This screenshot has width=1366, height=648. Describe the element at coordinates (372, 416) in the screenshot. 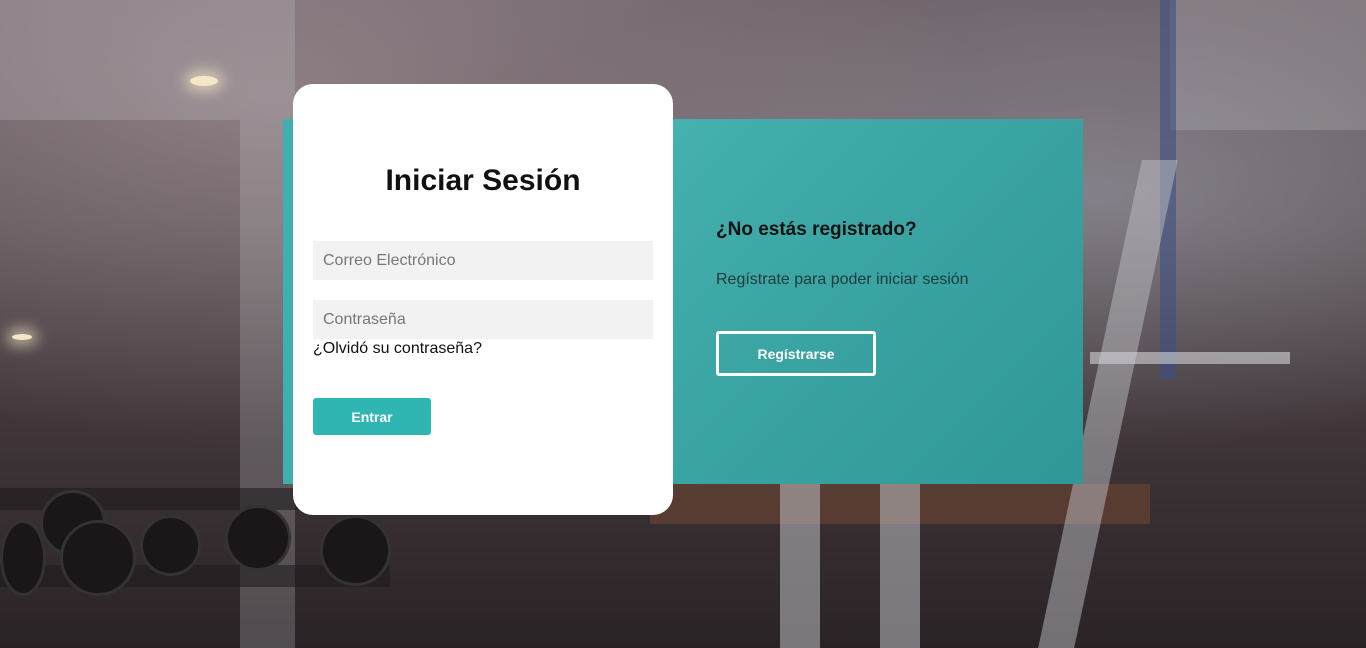

I see `login-button: Entrar` at that location.